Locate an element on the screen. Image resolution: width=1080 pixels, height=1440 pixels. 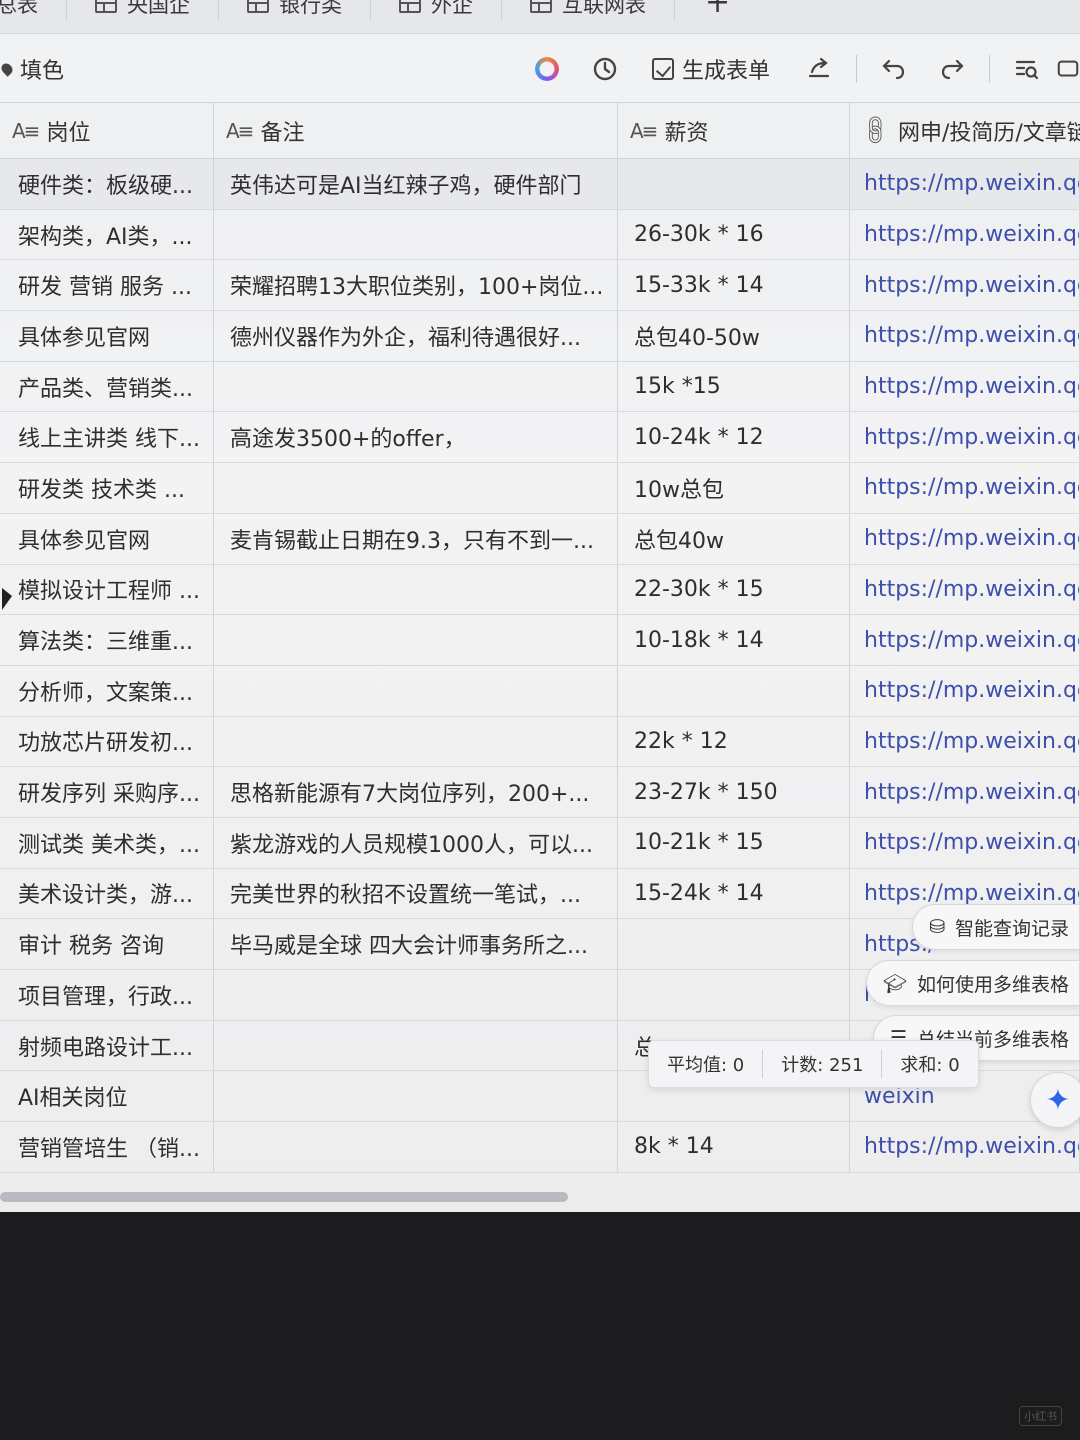
column-header-position: A≡ 岗位 is located at coordinates (107, 130).